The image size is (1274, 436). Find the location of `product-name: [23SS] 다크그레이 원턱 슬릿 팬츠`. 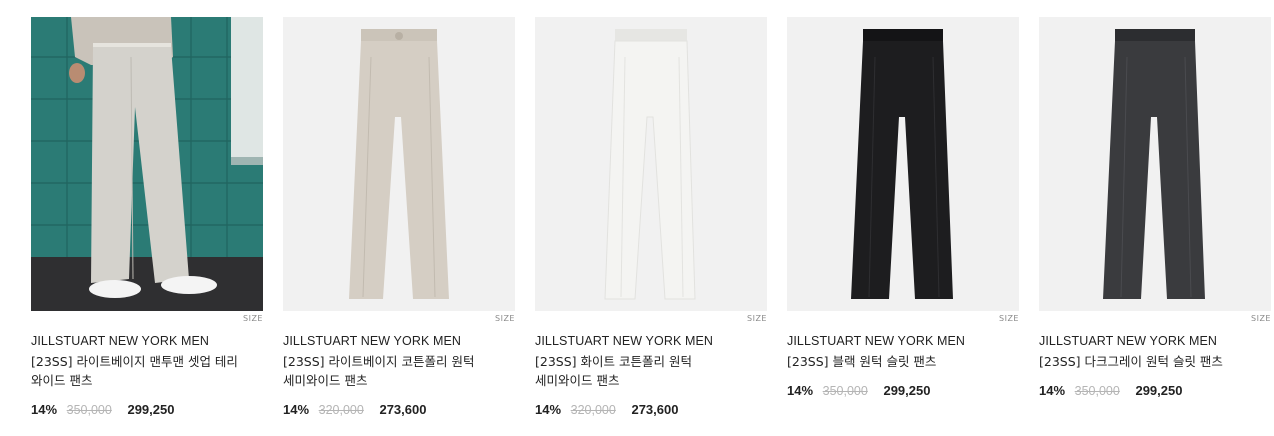

product-name: [23SS] 다크그레이 원턱 슬릿 팬츠 is located at coordinates (1144, 361).